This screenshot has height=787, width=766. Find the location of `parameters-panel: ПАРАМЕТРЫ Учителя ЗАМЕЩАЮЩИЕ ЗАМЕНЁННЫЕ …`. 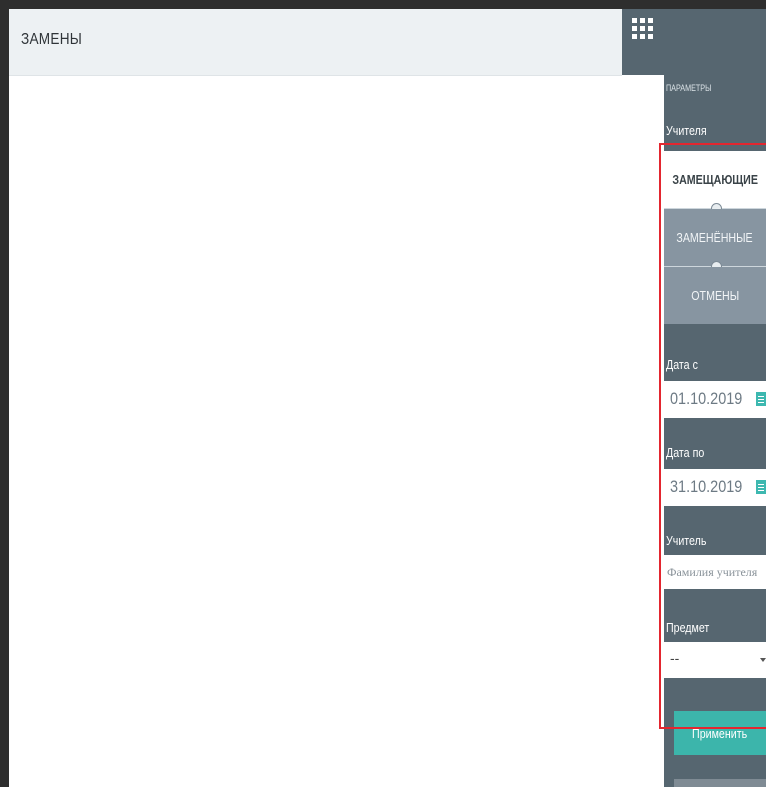

parameters-panel: ПАРАМЕТРЫ Учителя ЗАМЕЩАЮЩИЕ ЗАМЕНЁННЫЕ … is located at coordinates (715, 398).